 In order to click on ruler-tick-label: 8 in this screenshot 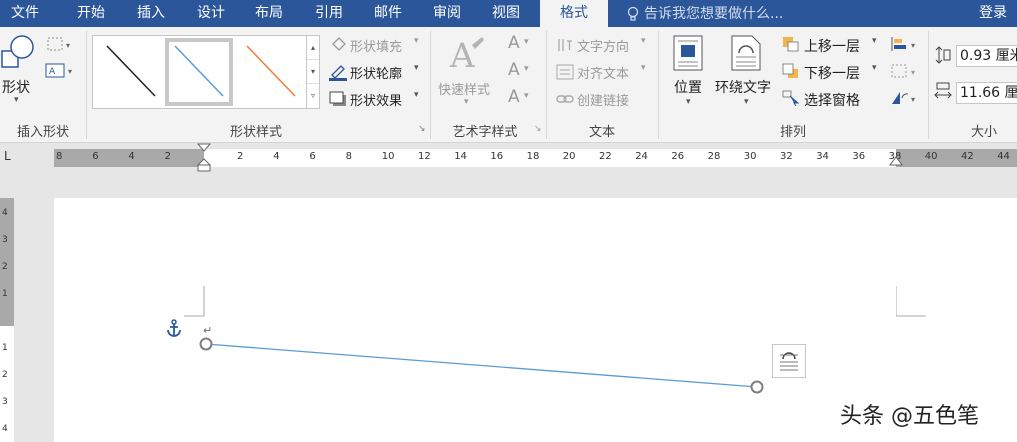, I will do `click(348, 156)`.